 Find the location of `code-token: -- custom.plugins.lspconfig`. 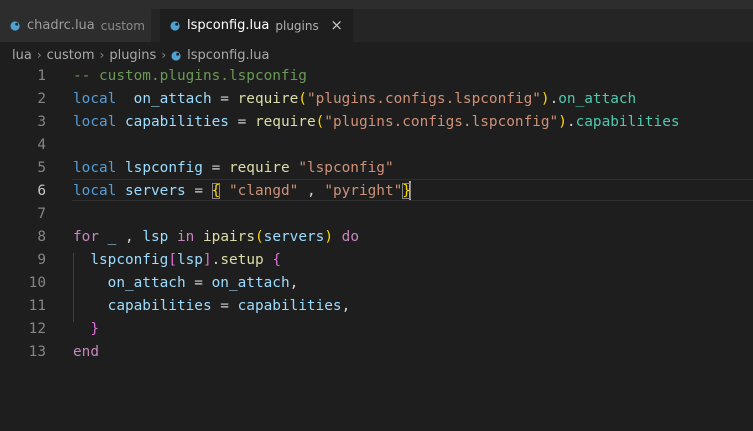

code-token: -- custom.plugins.lspconfig is located at coordinates (190, 75).